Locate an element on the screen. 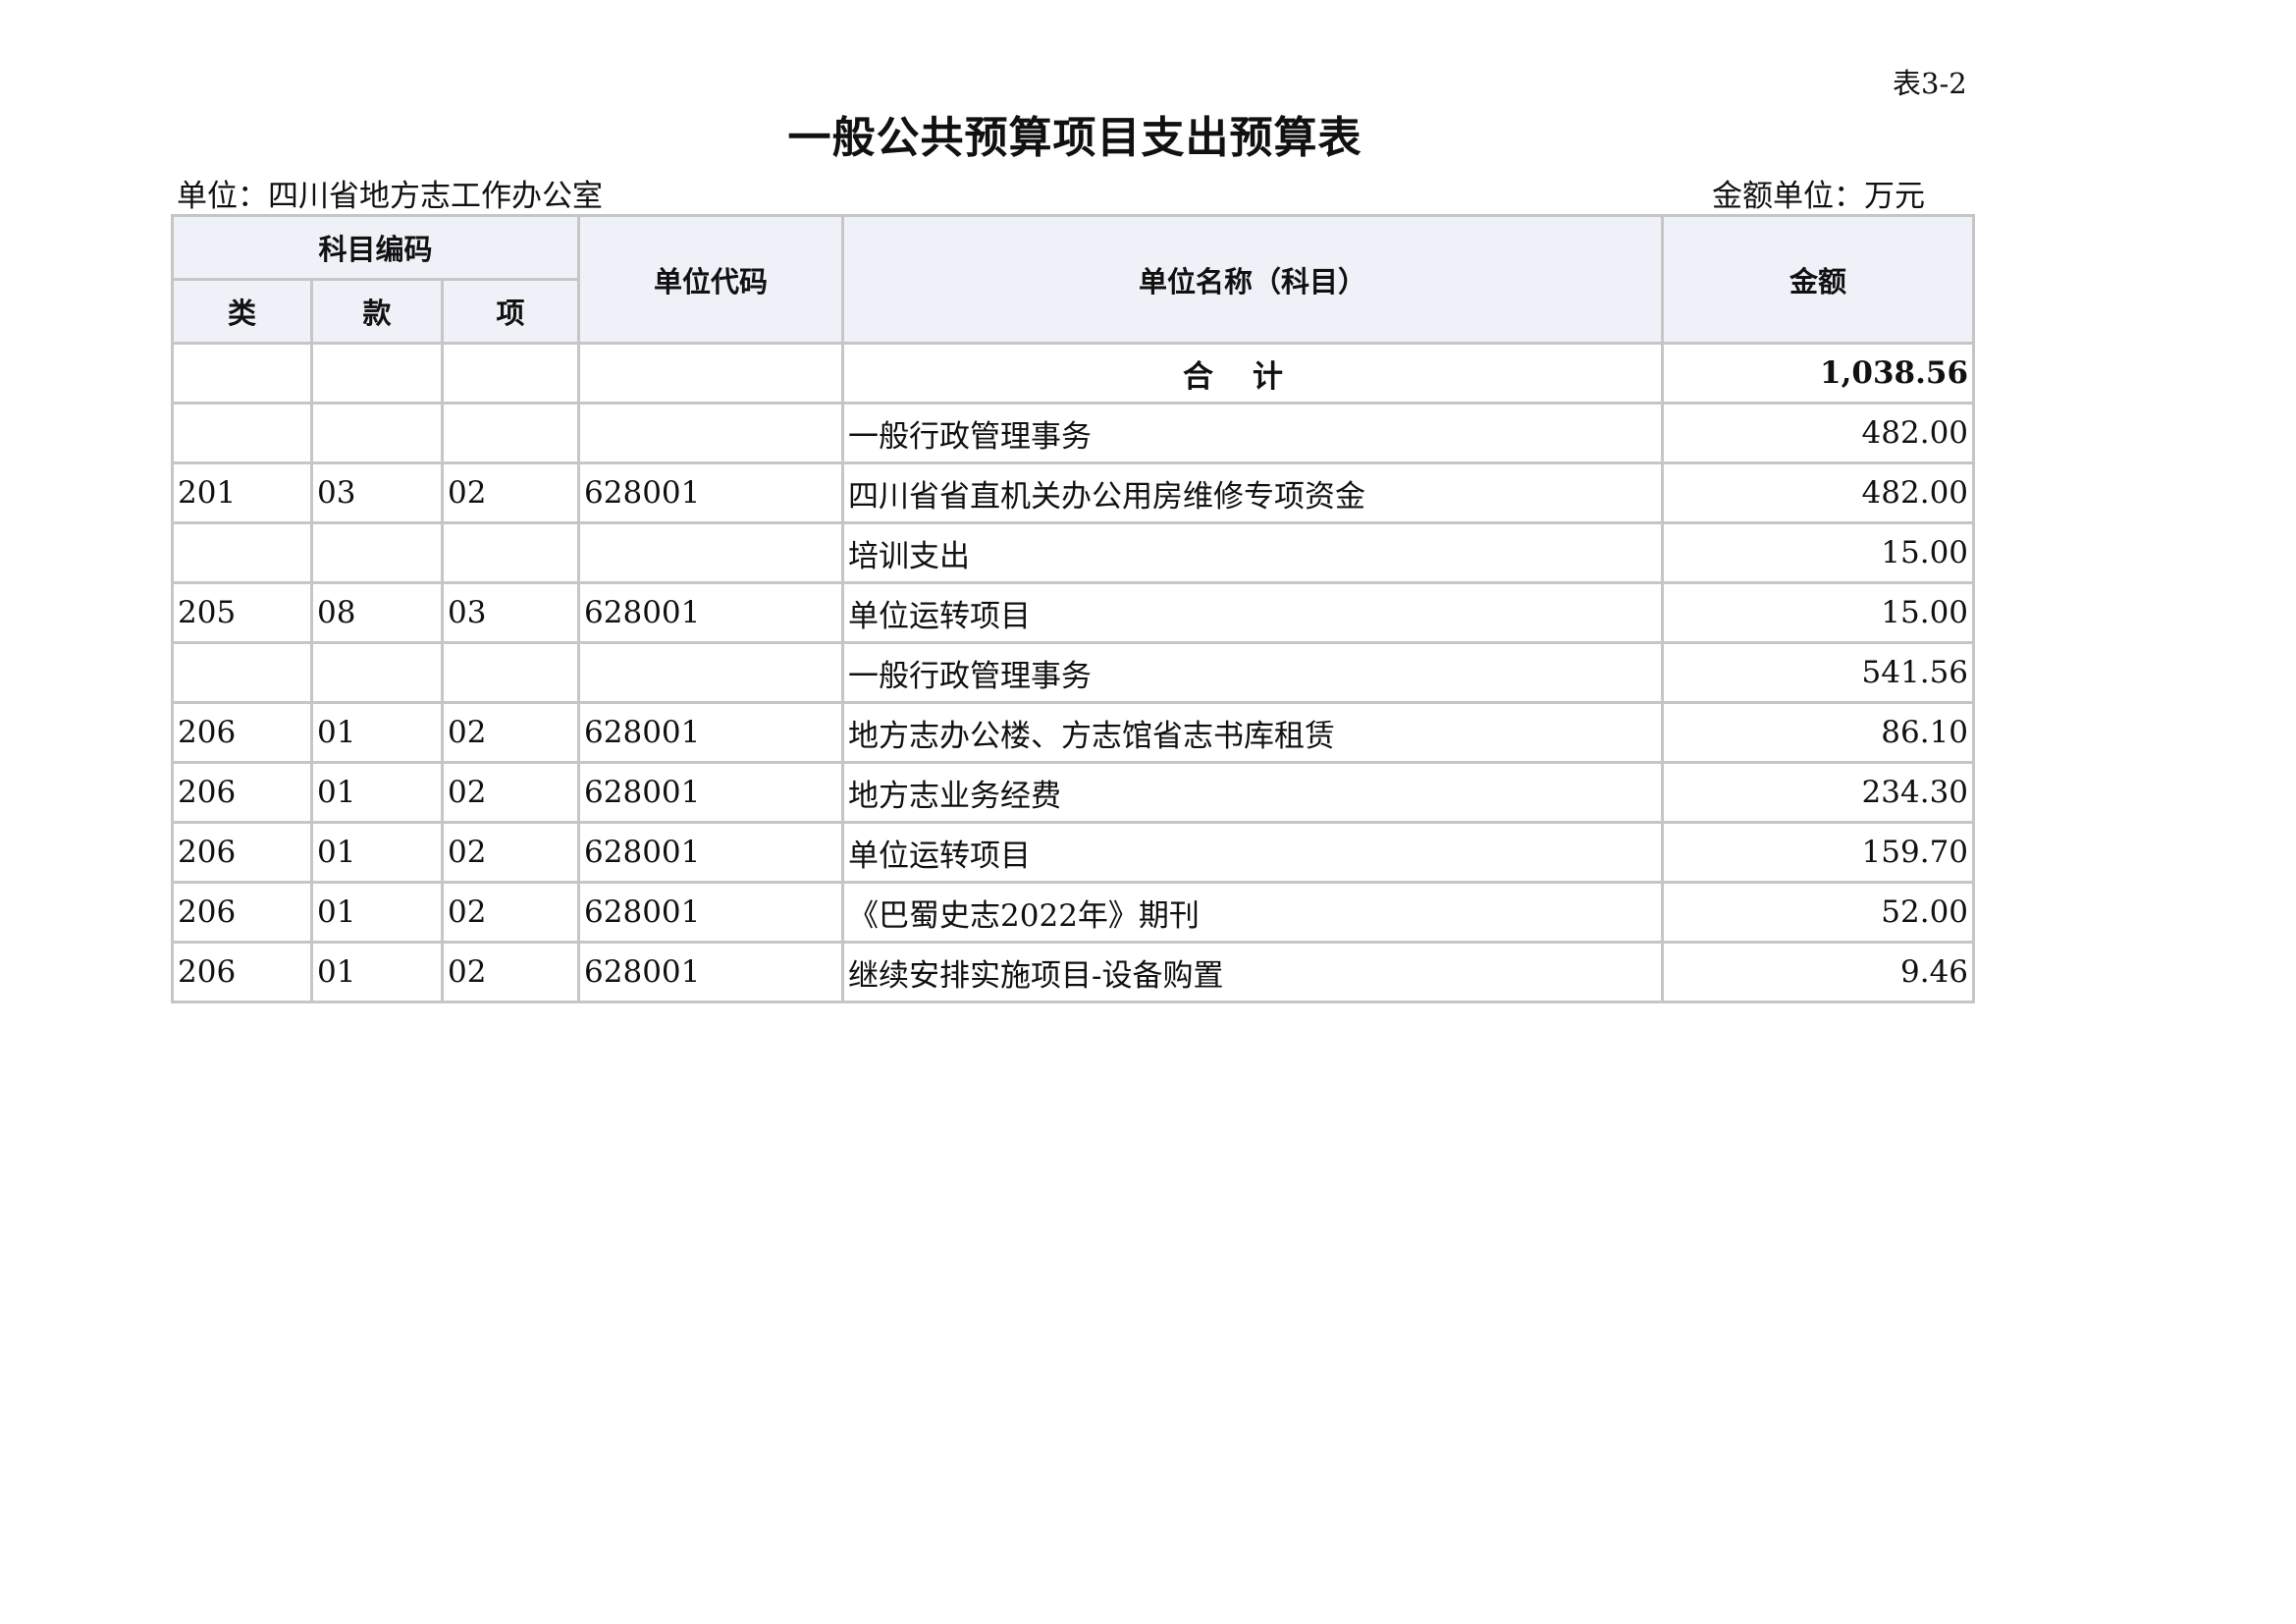 The width and height of the screenshot is (2296, 1624). amount-cell: 9.46 is located at coordinates (1819, 972).